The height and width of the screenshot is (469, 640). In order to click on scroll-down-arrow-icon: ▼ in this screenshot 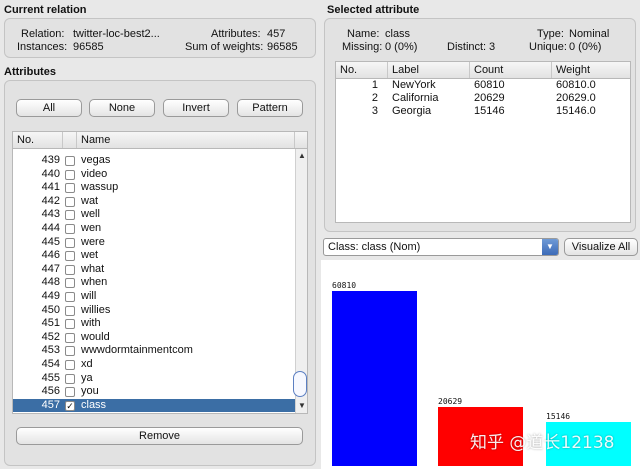, I will do `click(302, 405)`.